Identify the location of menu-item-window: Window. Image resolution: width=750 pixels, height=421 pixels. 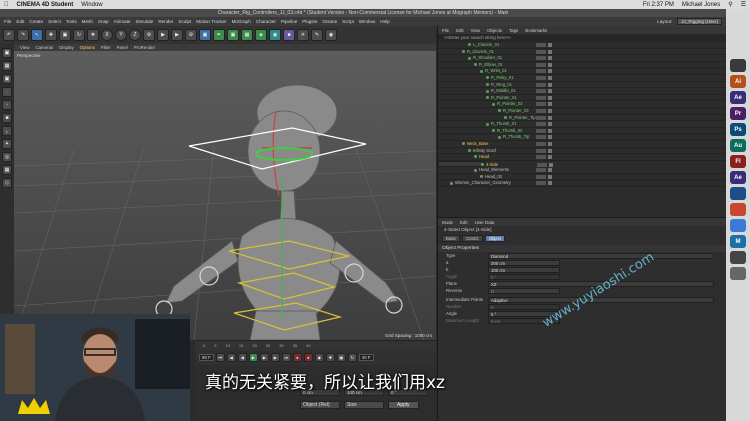
(367, 21).